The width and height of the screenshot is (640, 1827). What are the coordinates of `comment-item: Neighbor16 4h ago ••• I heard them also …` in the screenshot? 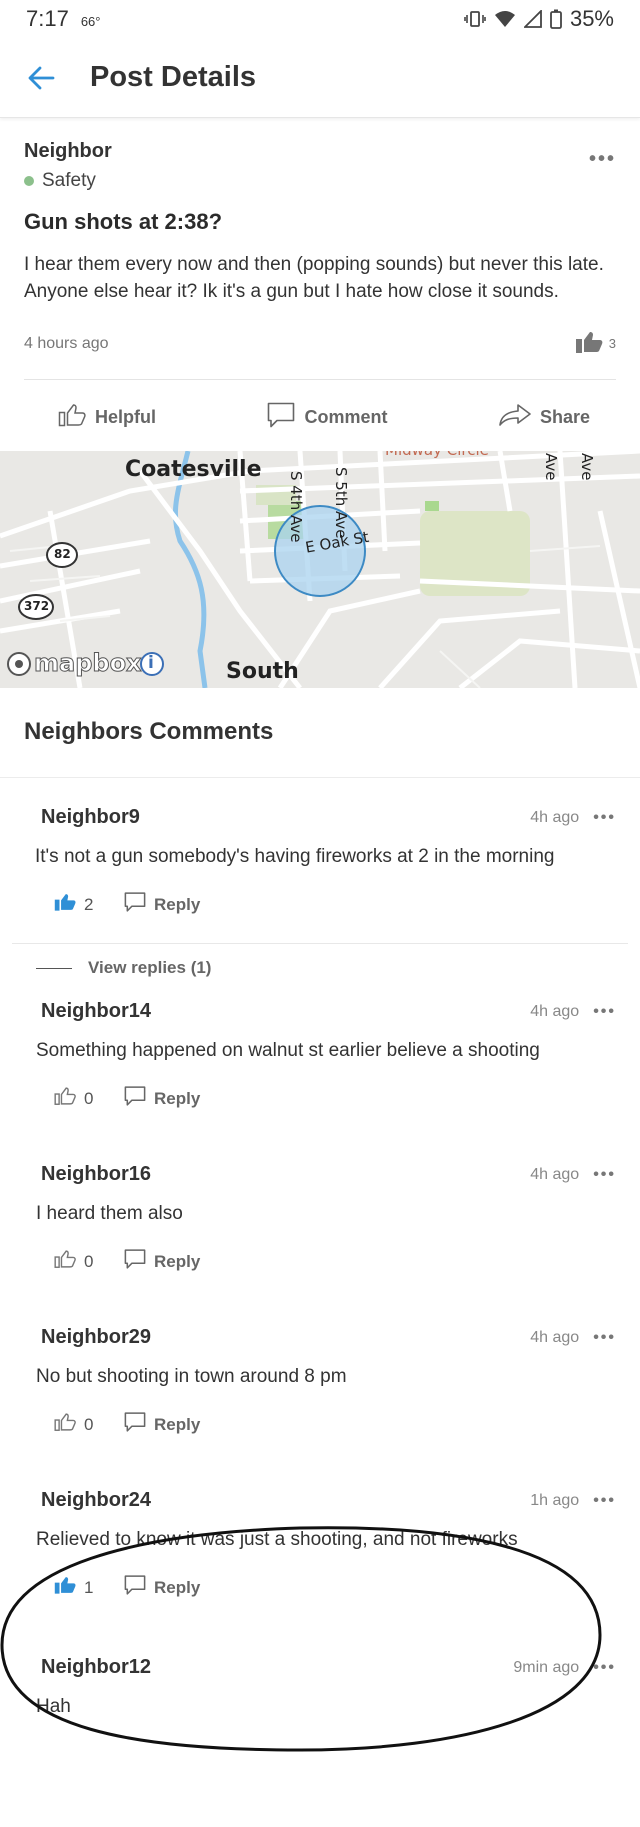 It's located at (320, 1218).